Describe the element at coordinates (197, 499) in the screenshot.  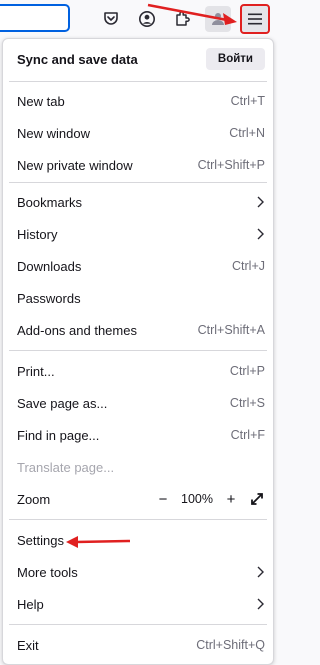
I see `zoom-level: 100%` at that location.